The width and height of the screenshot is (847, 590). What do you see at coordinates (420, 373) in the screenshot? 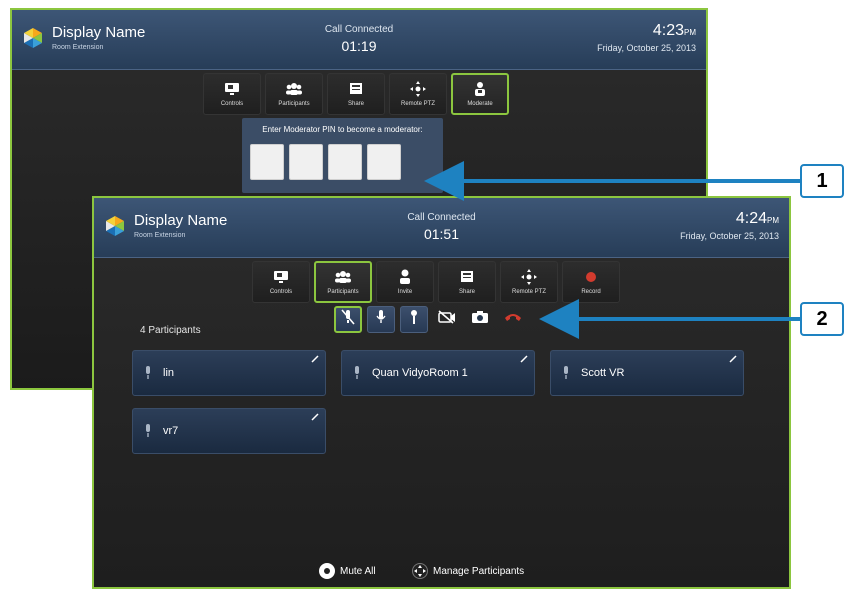
I see `participant-name: Quan VidyoRoom 1` at bounding box center [420, 373].